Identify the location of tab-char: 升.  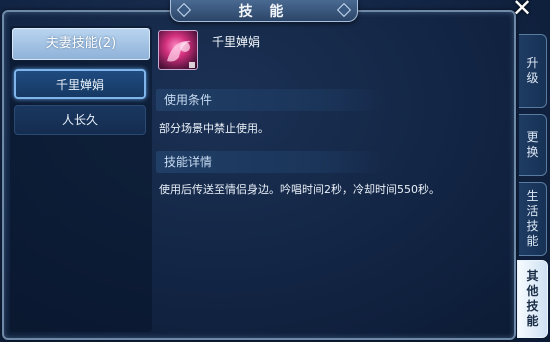
(532, 63).